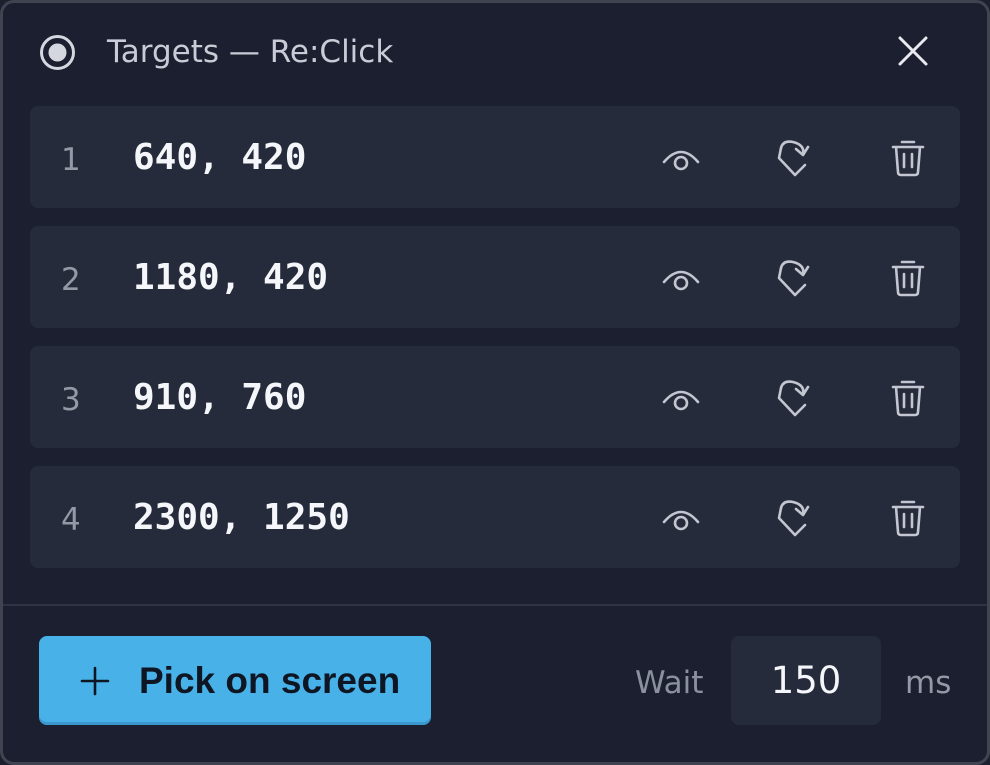  Describe the element at coordinates (495, 157) in the screenshot. I see `target-row: 1 640, 420` at that location.